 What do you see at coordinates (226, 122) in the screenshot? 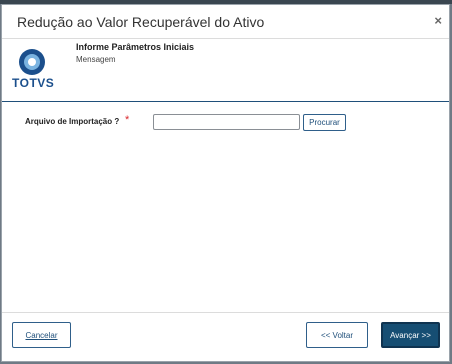
I see `import-file-input` at bounding box center [226, 122].